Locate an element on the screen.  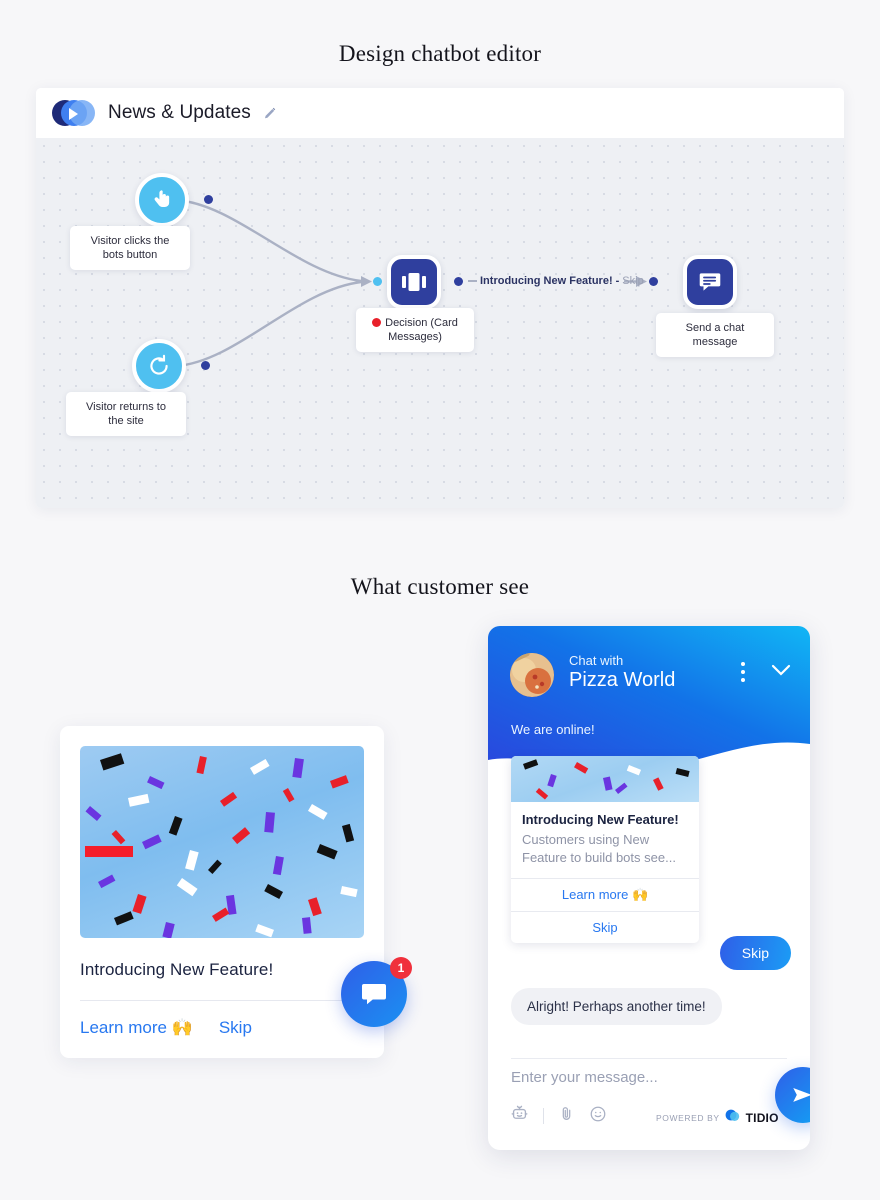
node-trigger-visitor-returns is located at coordinates (159, 366).